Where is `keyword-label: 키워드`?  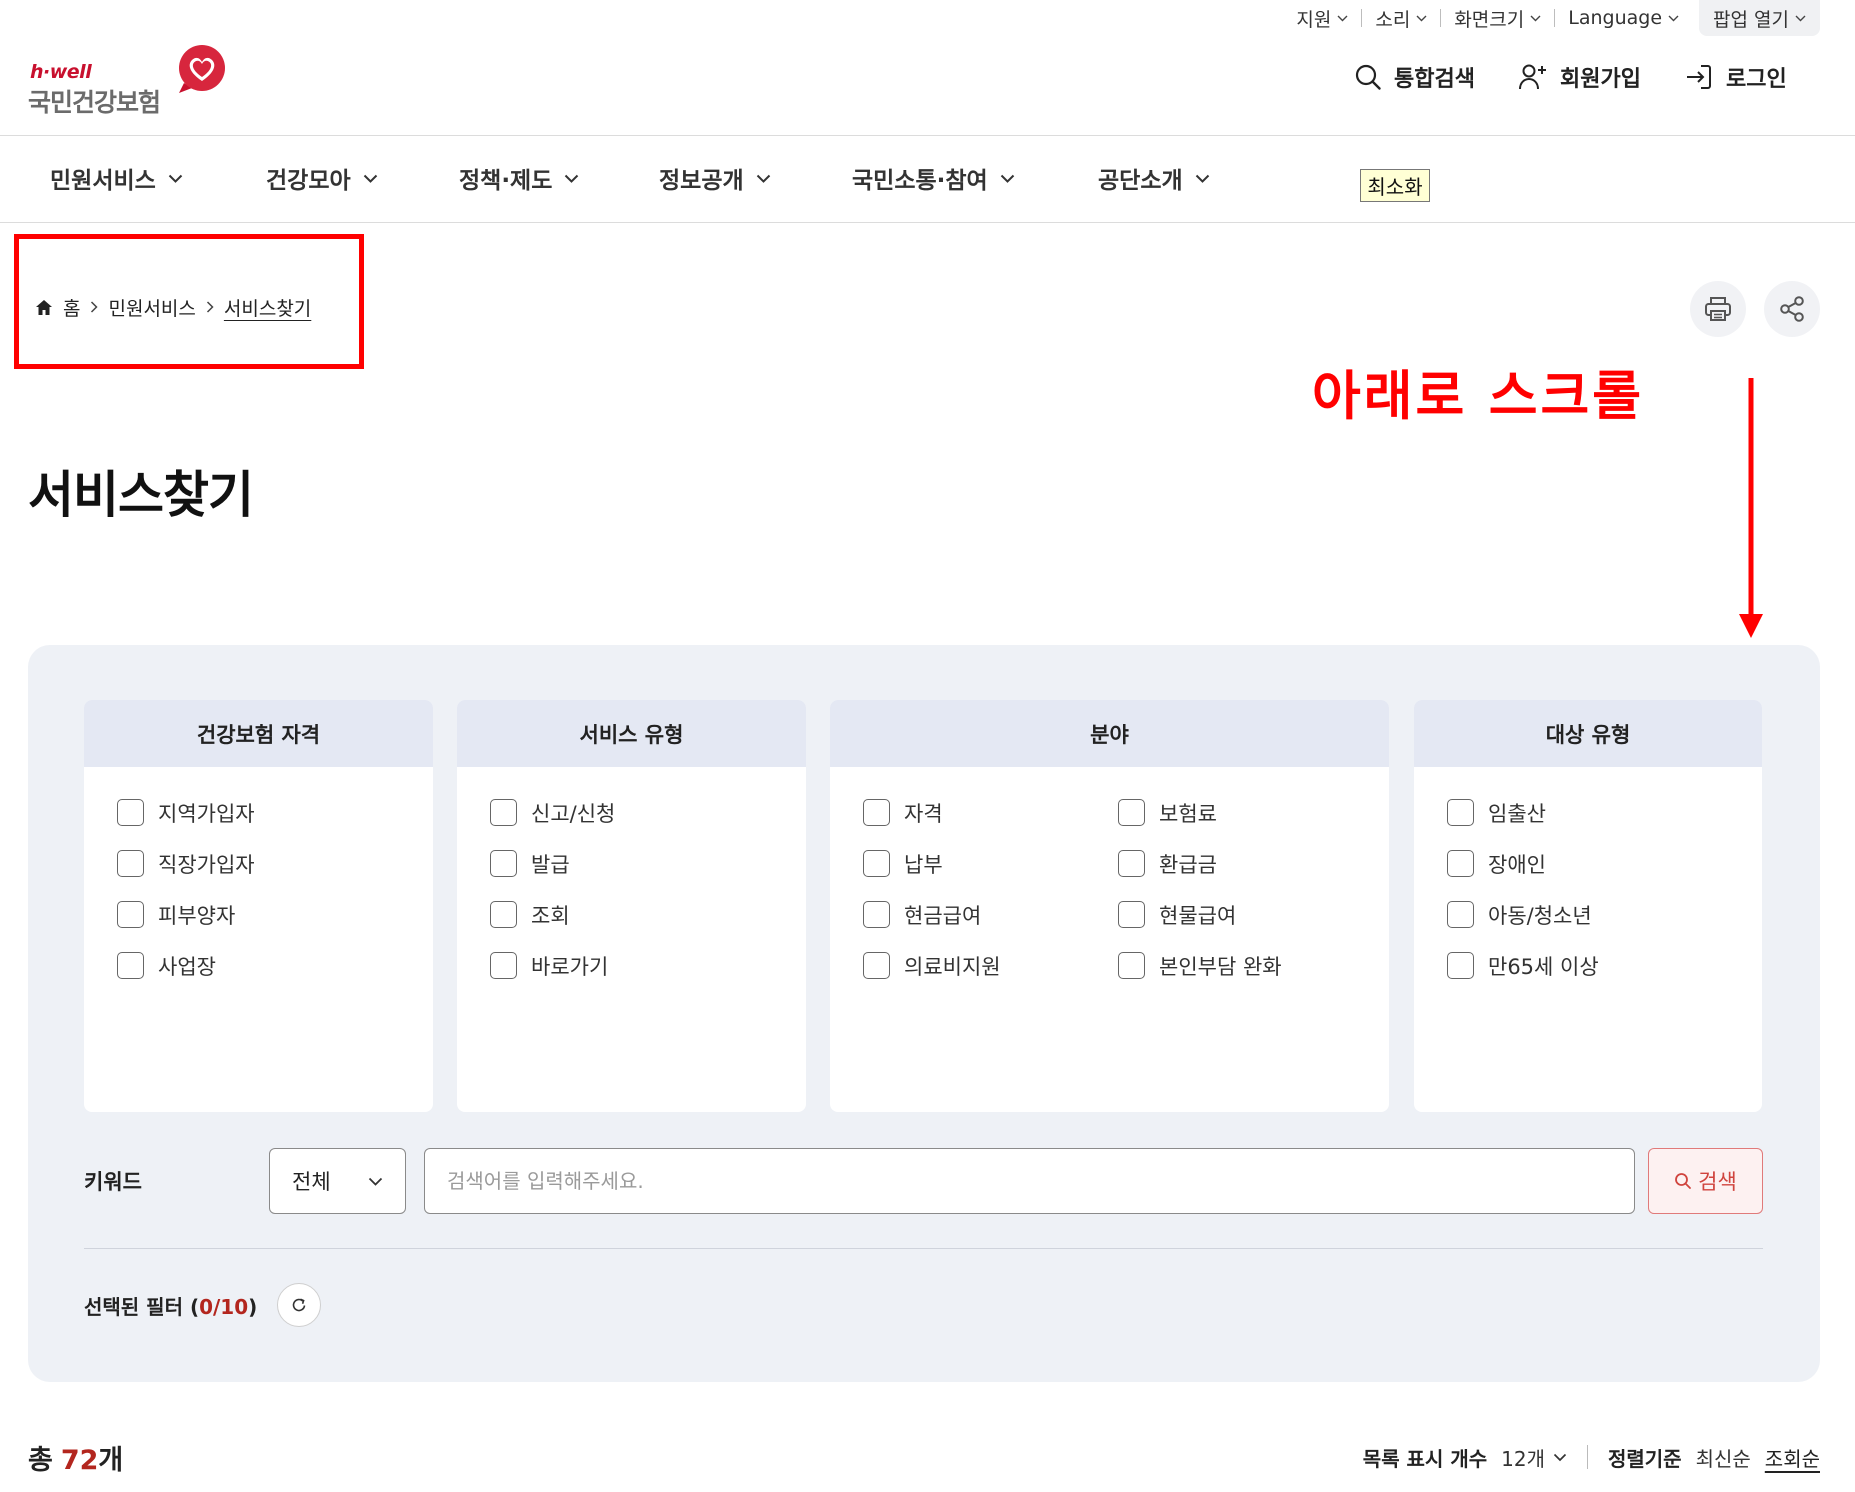
keyword-label: 키워드 is located at coordinates (113, 1182).